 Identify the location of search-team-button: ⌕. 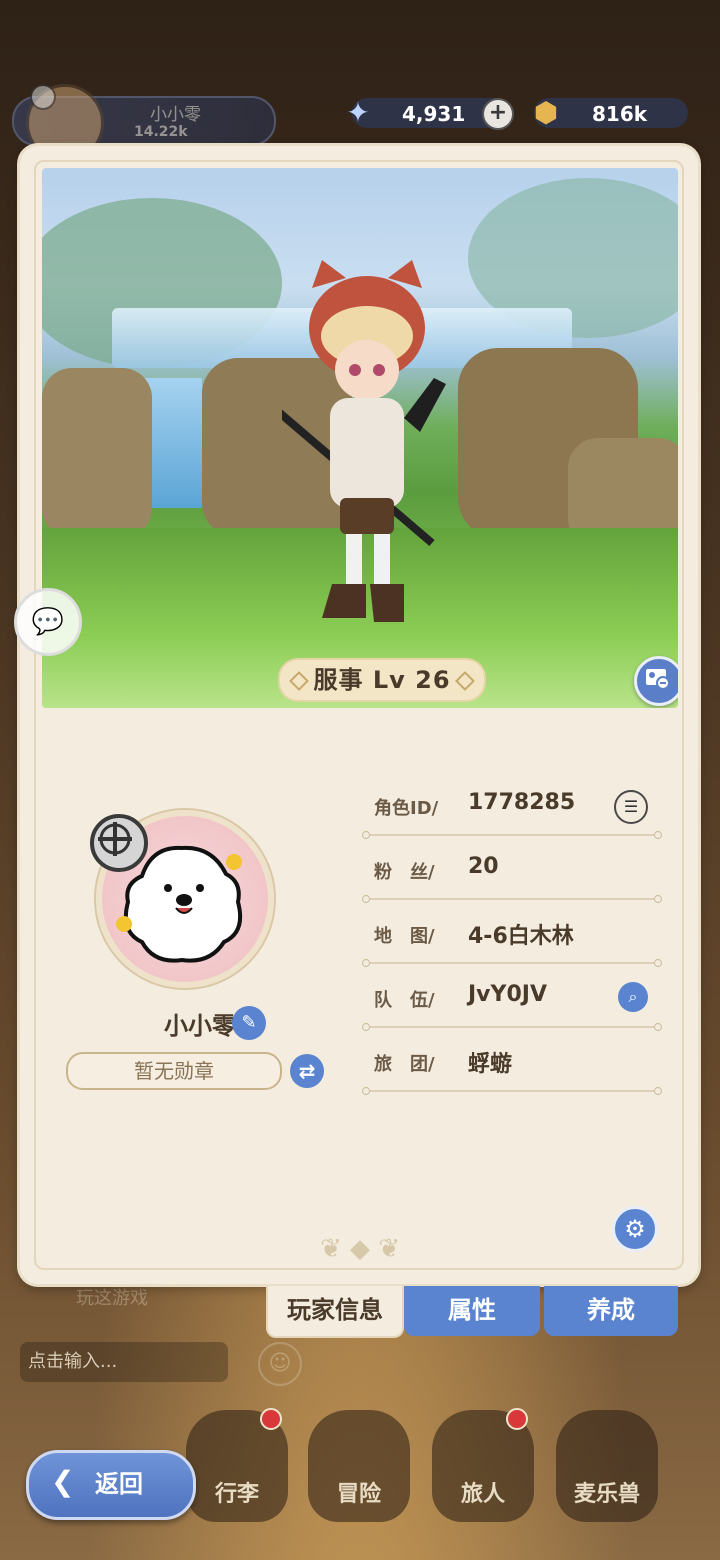
(633, 997).